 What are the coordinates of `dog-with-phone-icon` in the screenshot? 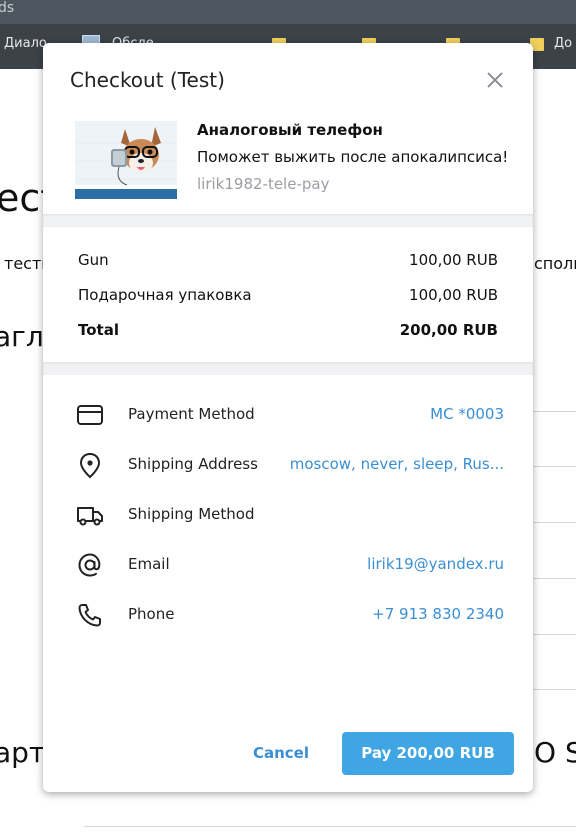 It's located at (126, 160).